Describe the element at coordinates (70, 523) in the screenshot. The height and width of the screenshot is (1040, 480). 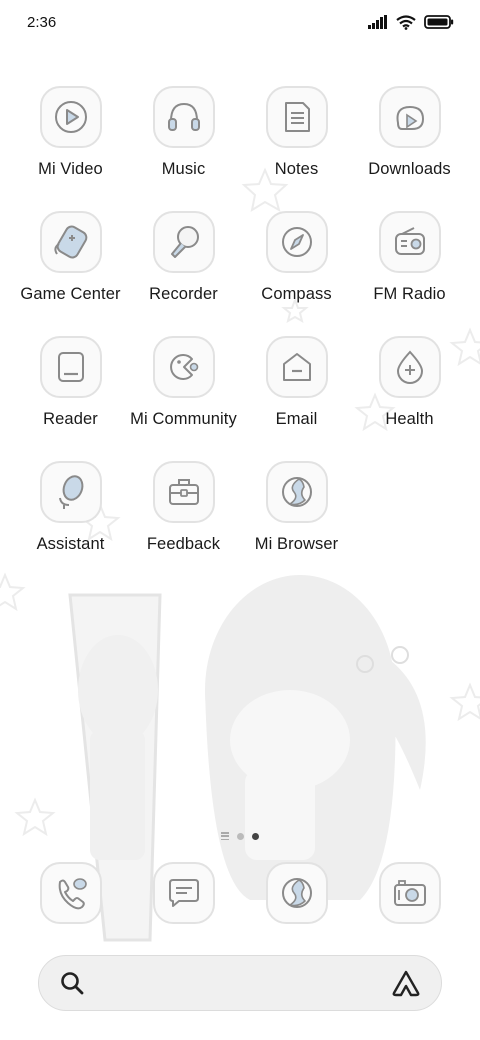
I see `app-assistant: Assistant` at that location.